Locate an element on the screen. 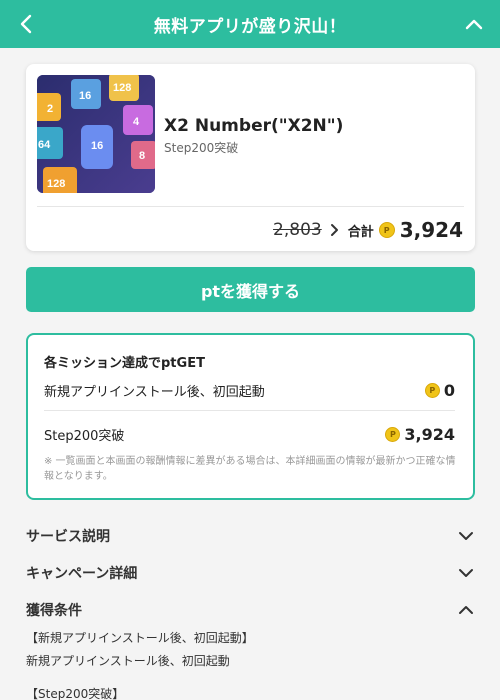  chevron-left-icon is located at coordinates (26, 24).